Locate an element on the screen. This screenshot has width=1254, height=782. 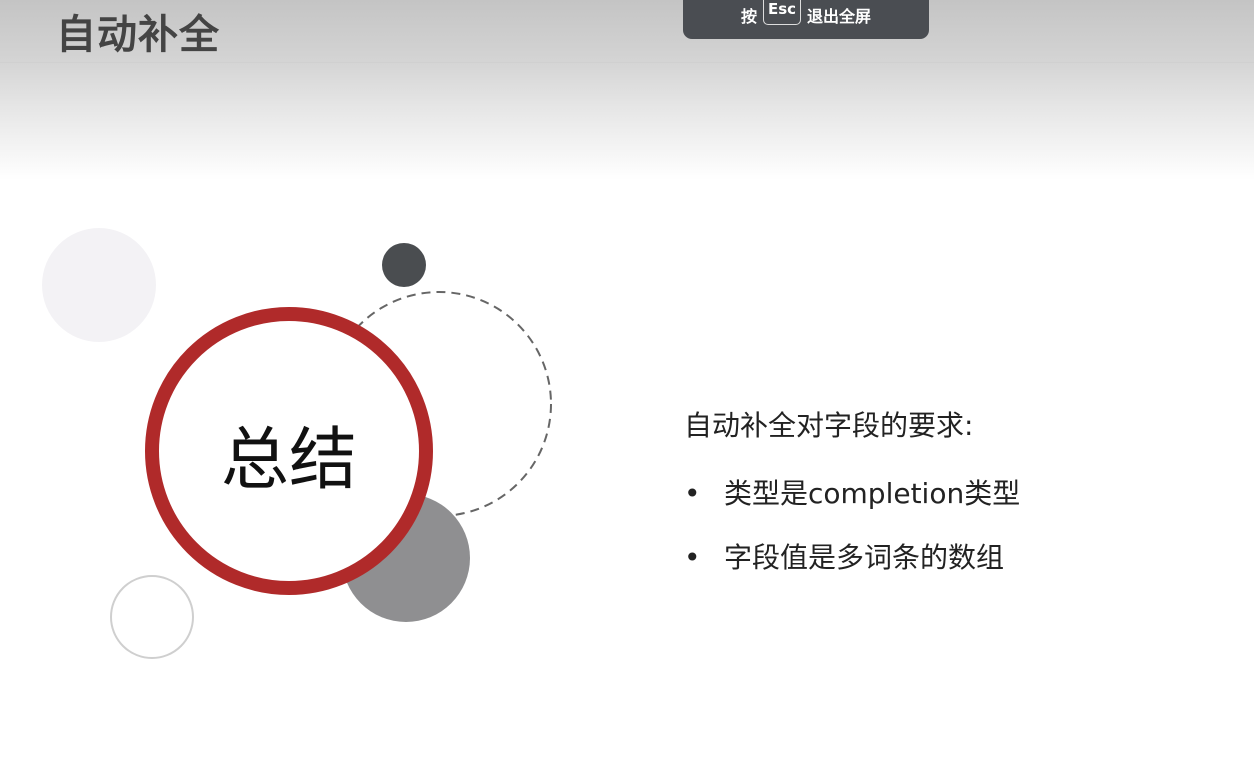
dark-circle is located at coordinates (404, 265).